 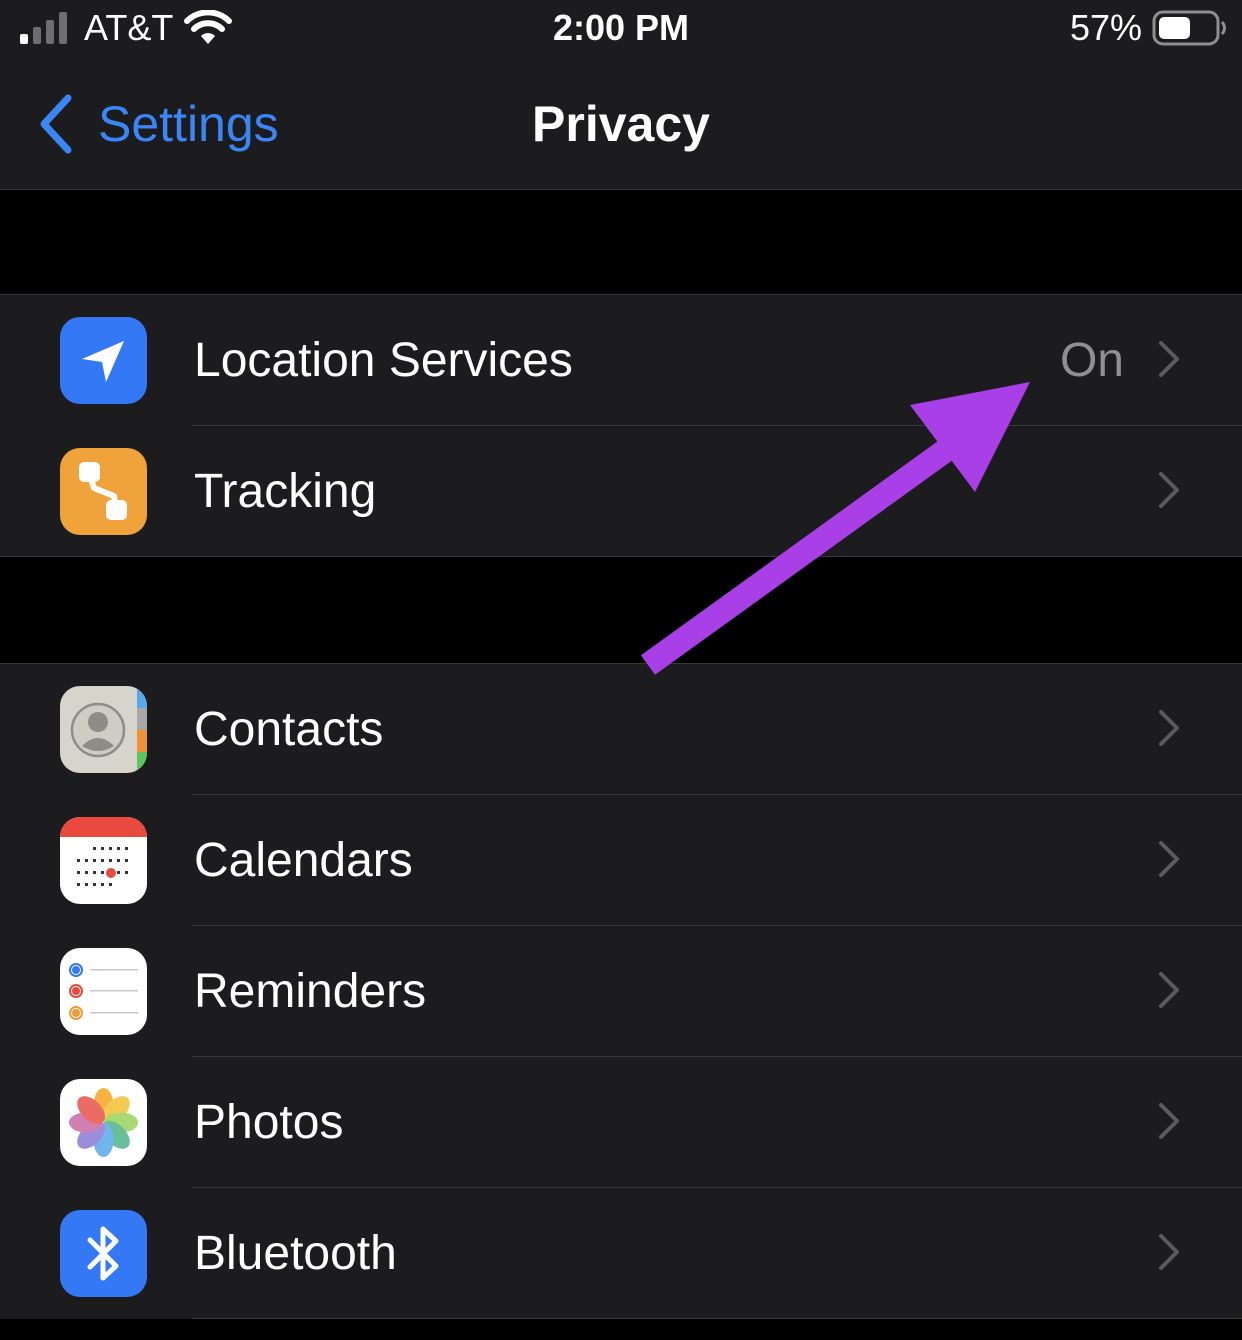 What do you see at coordinates (621, 360) in the screenshot?
I see `row-location-services: Location Services On` at bounding box center [621, 360].